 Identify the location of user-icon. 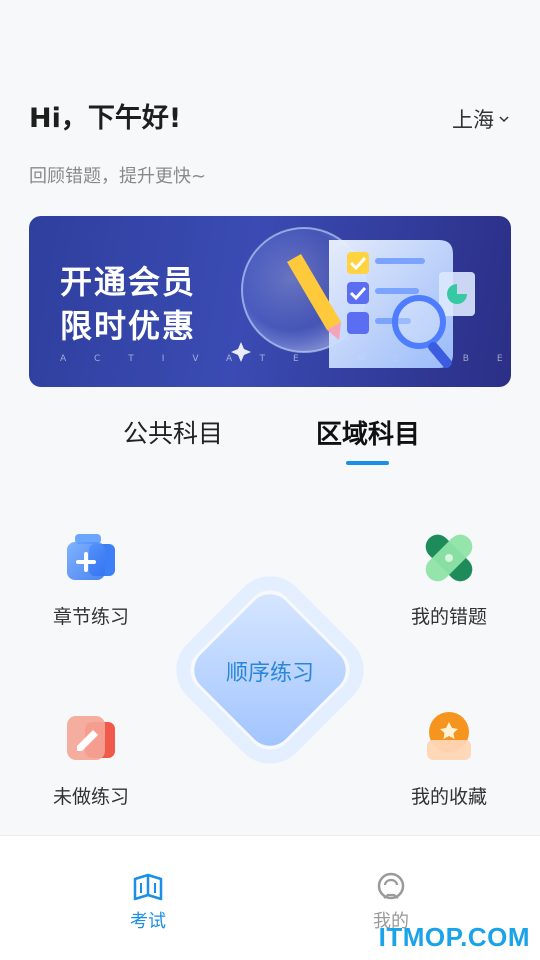
(391, 886).